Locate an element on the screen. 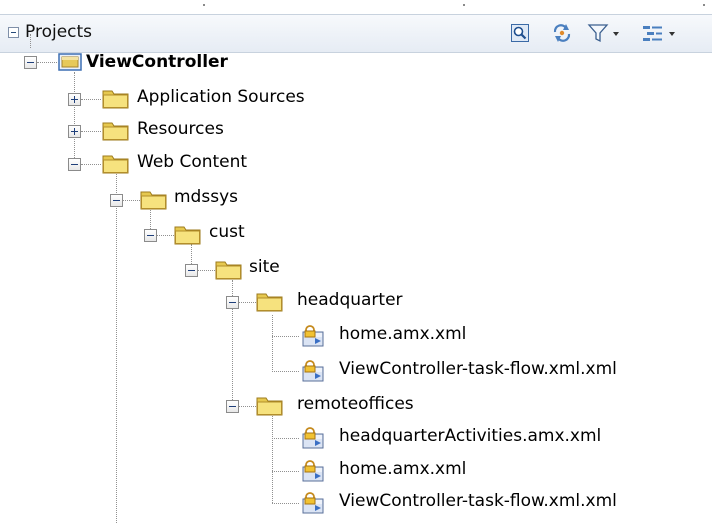 Image resolution: width=712 pixels, height=523 pixels. tree-item-label: remoteoffices is located at coordinates (355, 404).